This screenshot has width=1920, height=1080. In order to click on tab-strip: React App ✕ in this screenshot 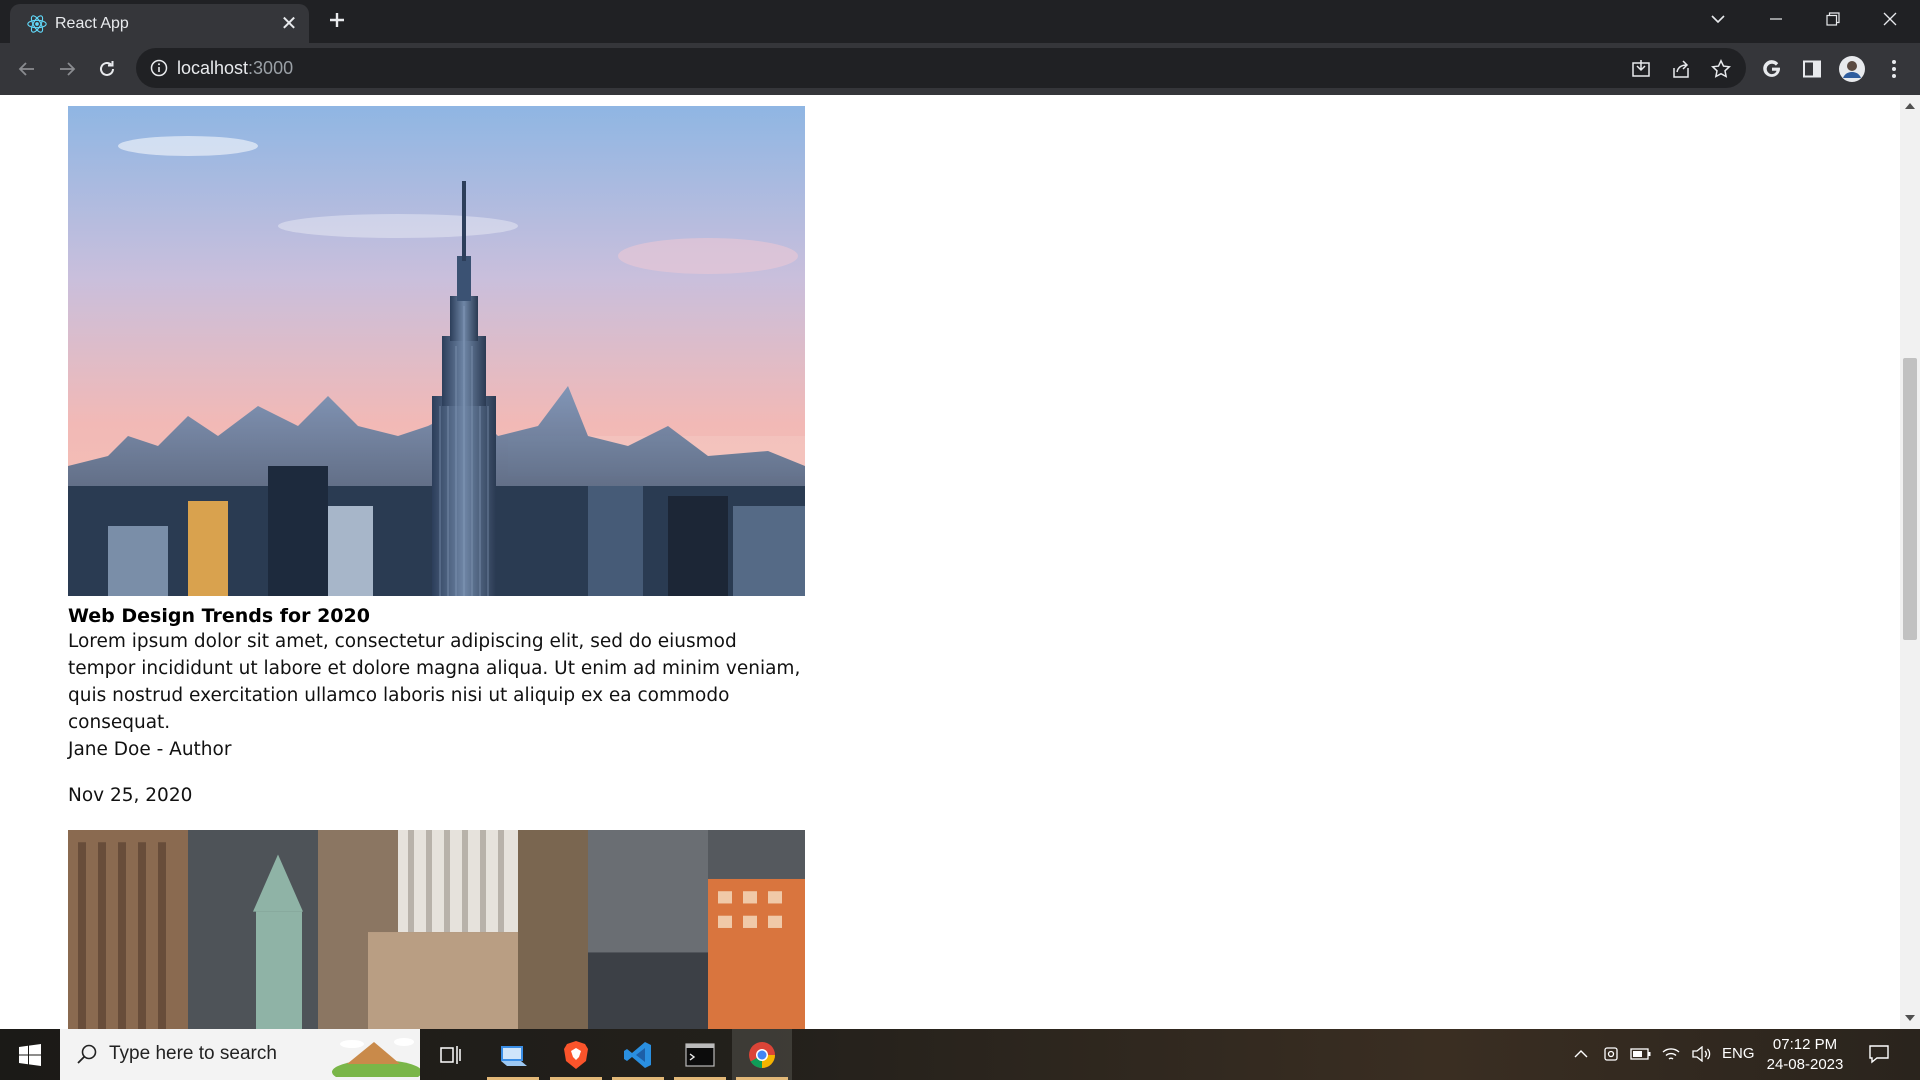, I will do `click(960, 21)`.